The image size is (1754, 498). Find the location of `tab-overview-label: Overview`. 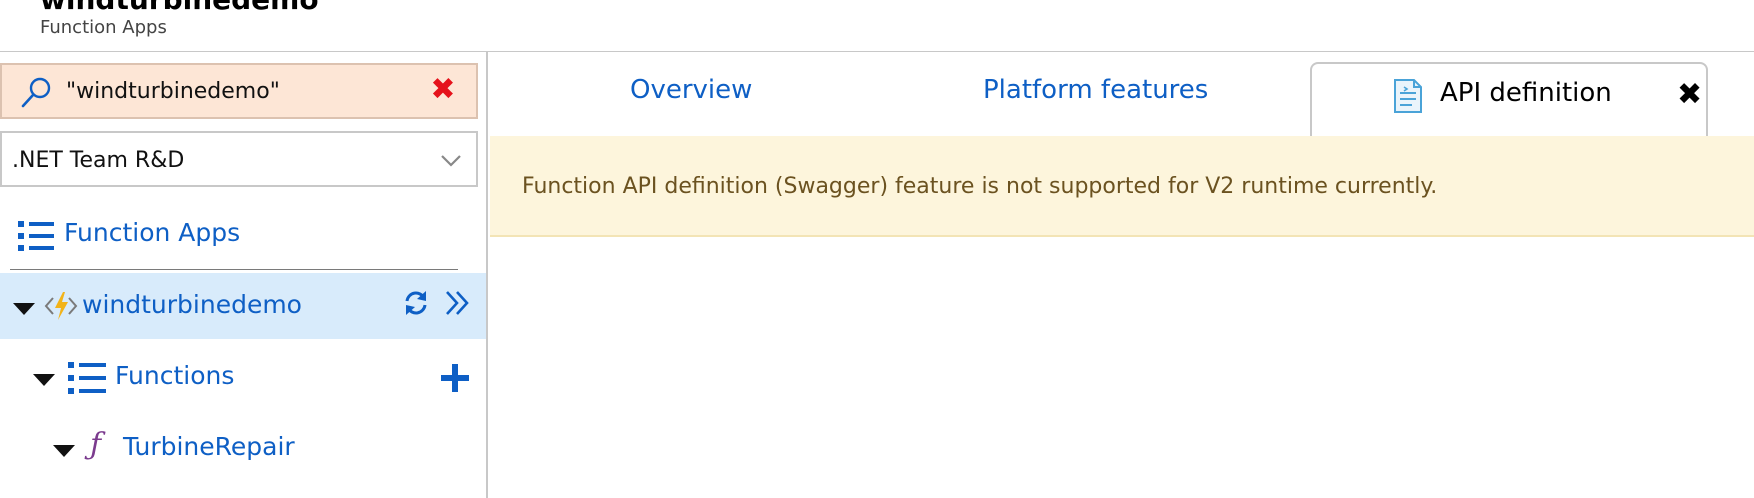

tab-overview-label: Overview is located at coordinates (691, 90).